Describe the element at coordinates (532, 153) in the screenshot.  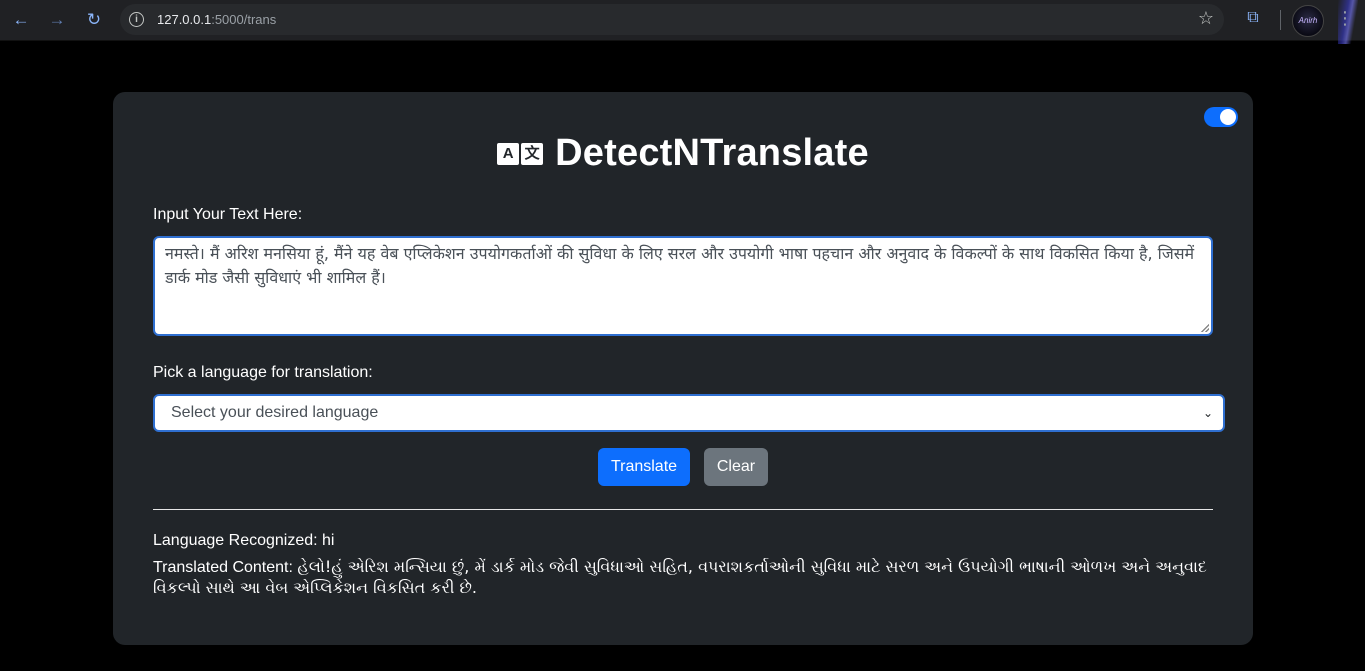
I see `translate-icon-cjk: 文` at that location.